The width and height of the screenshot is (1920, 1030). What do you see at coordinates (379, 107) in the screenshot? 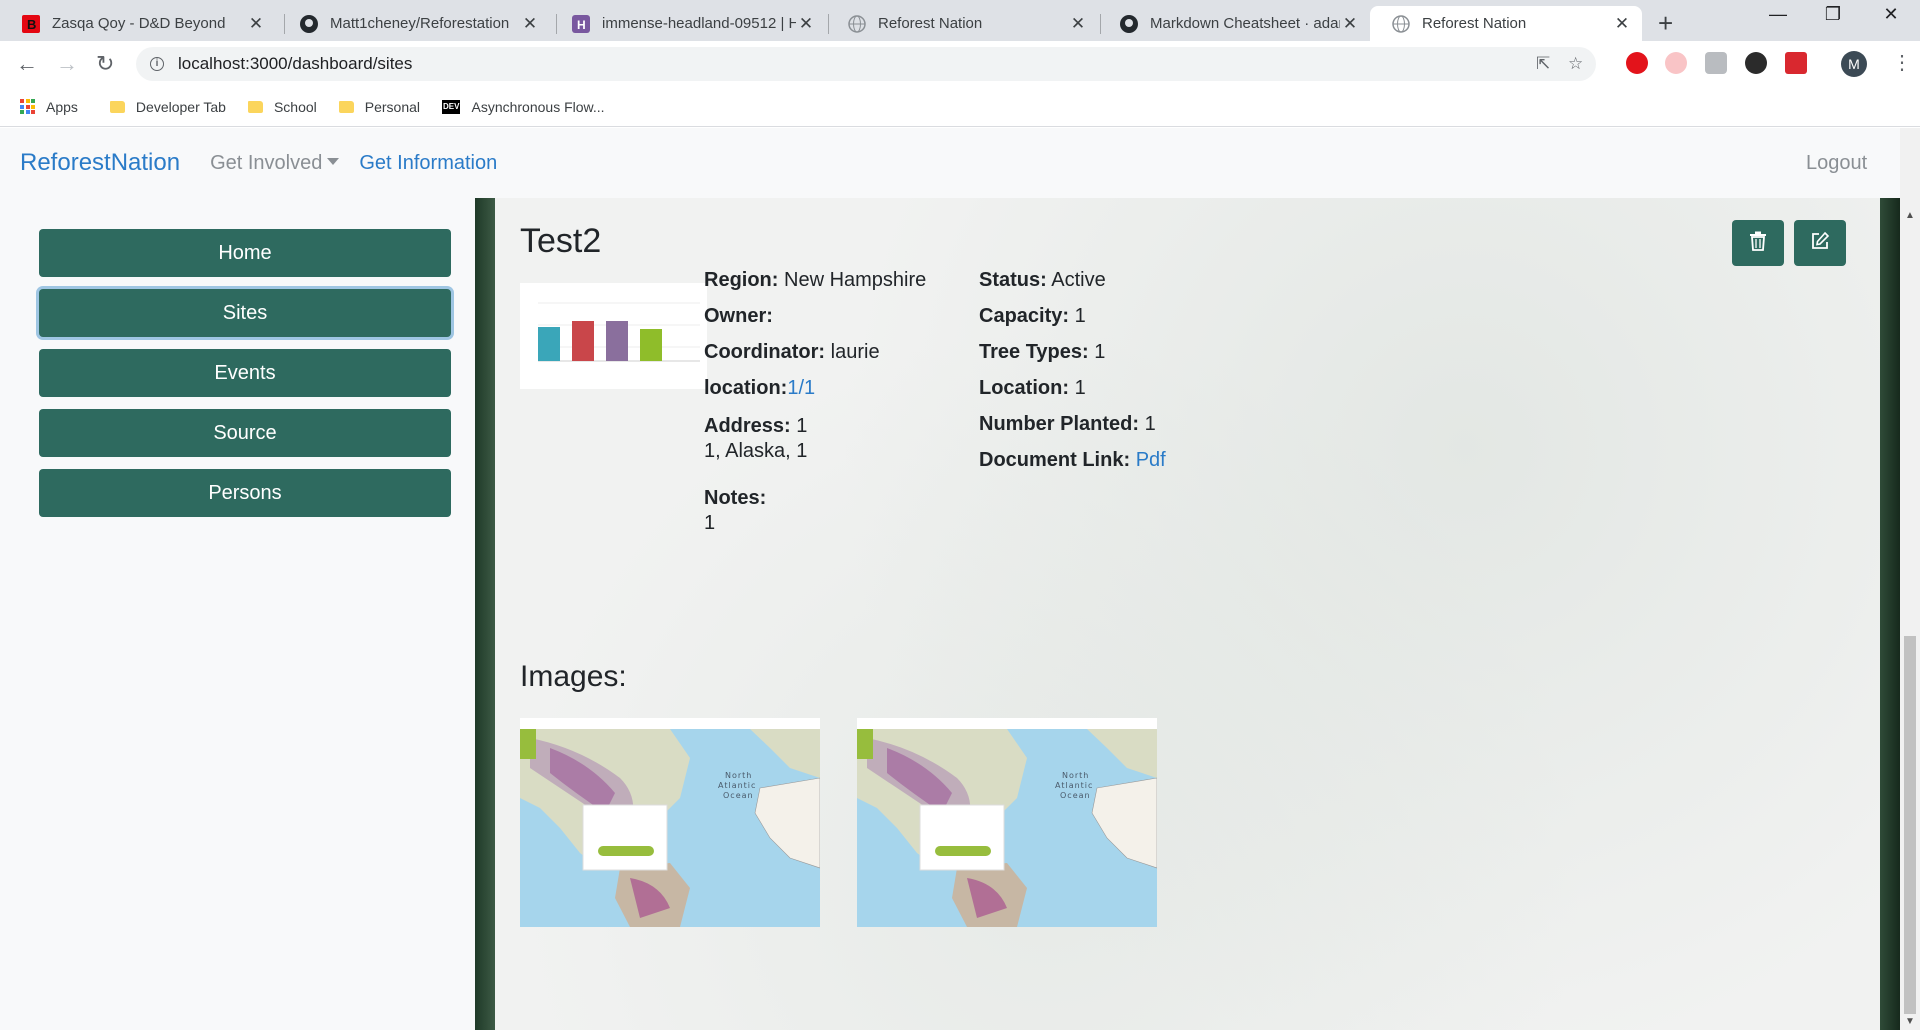
I see `bookmark-personal: Personal` at bounding box center [379, 107].